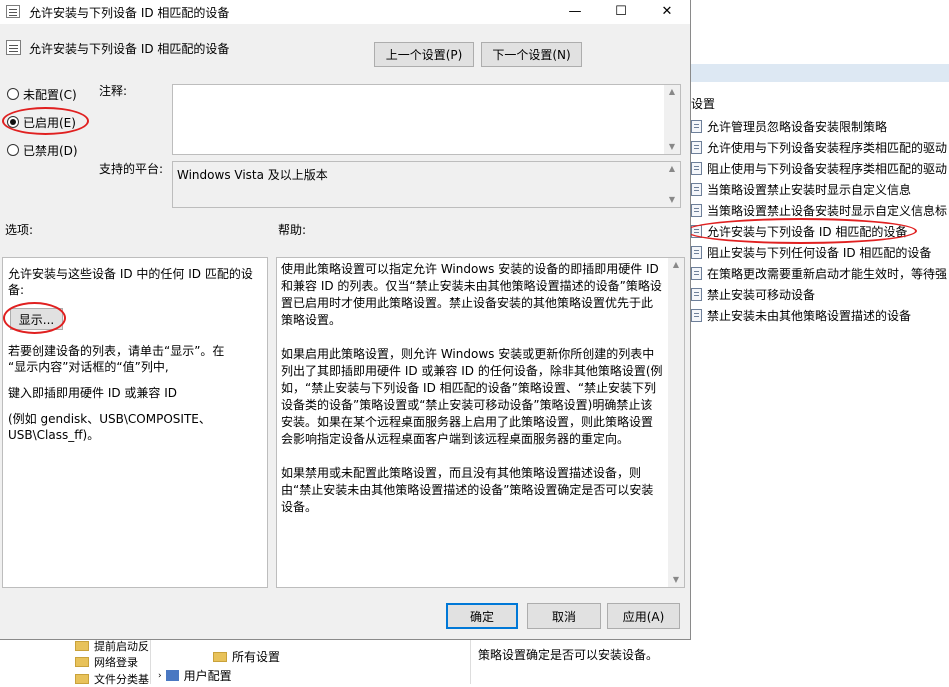  What do you see at coordinates (113, 91) in the screenshot?
I see `comment-label: 注释:` at bounding box center [113, 91].